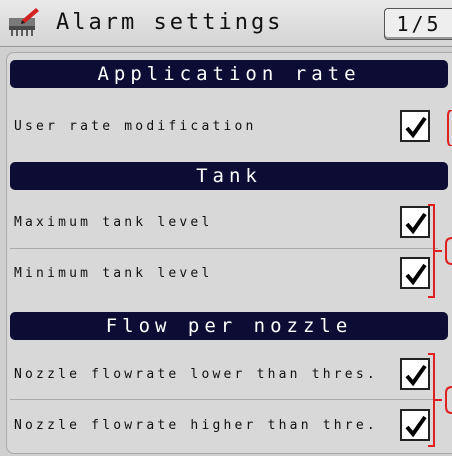  Describe the element at coordinates (229, 74) in the screenshot. I see `section-header-application-rate: Application rate` at that location.